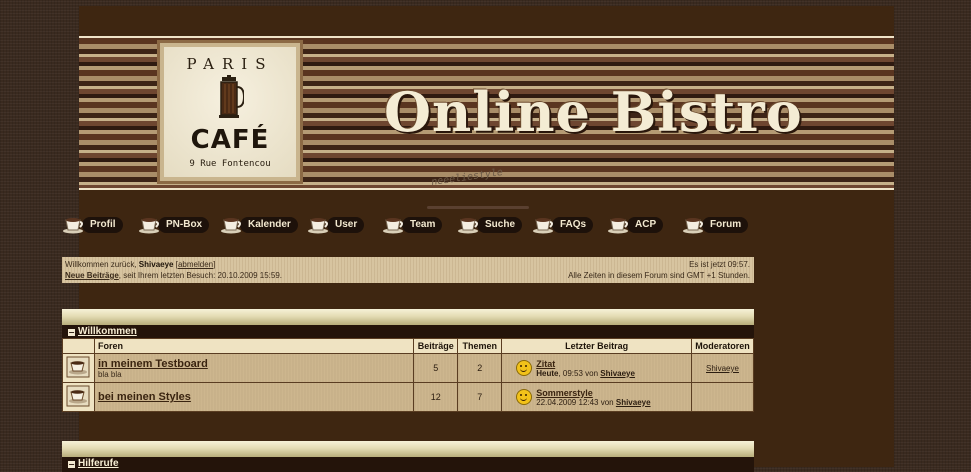 The height and width of the screenshot is (472, 971). I want to click on nav-user: User, so click(336, 225).